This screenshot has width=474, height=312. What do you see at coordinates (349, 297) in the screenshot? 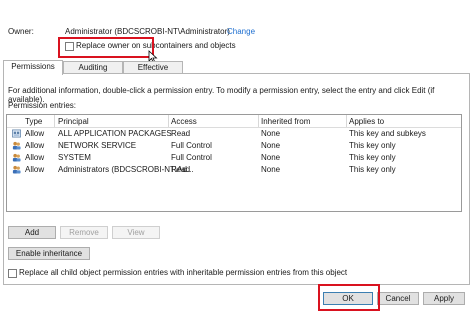
I see `highlight-ok` at bounding box center [349, 297].